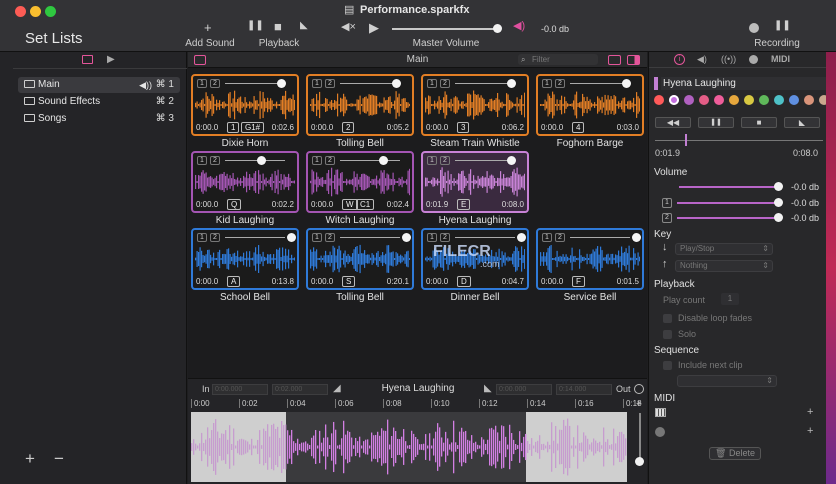 The image size is (836, 484). I want to click on disable-loop-checkbox, so click(667, 318).